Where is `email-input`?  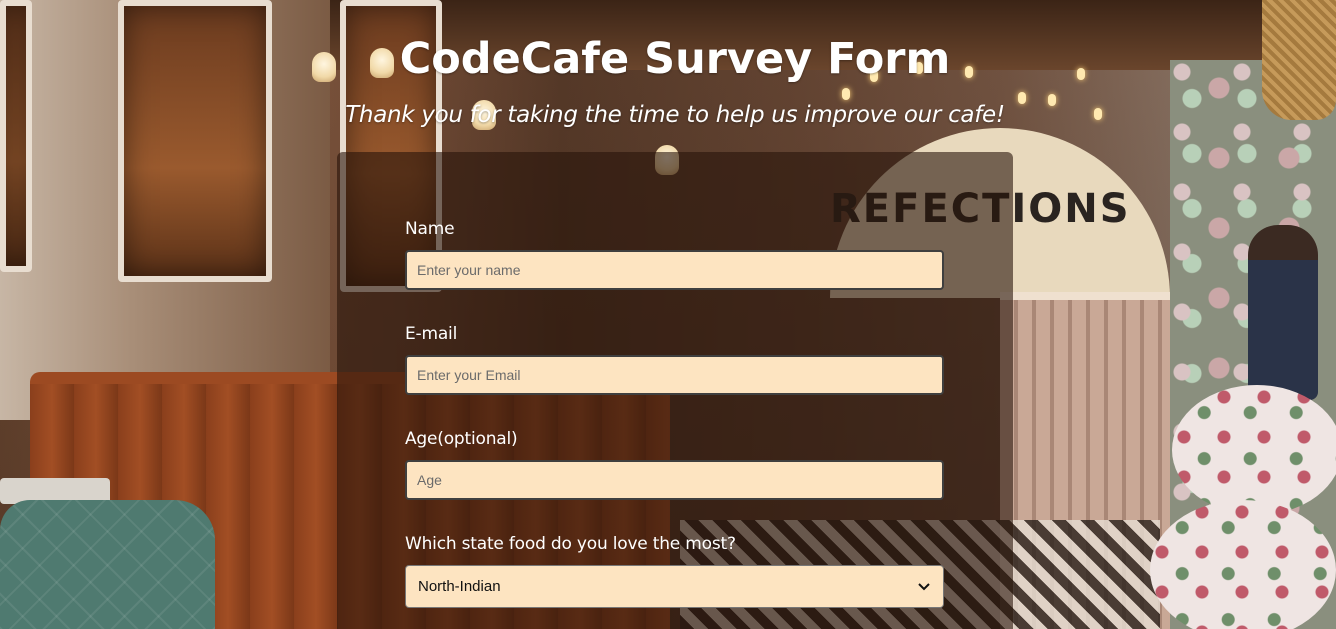
email-input is located at coordinates (674, 375).